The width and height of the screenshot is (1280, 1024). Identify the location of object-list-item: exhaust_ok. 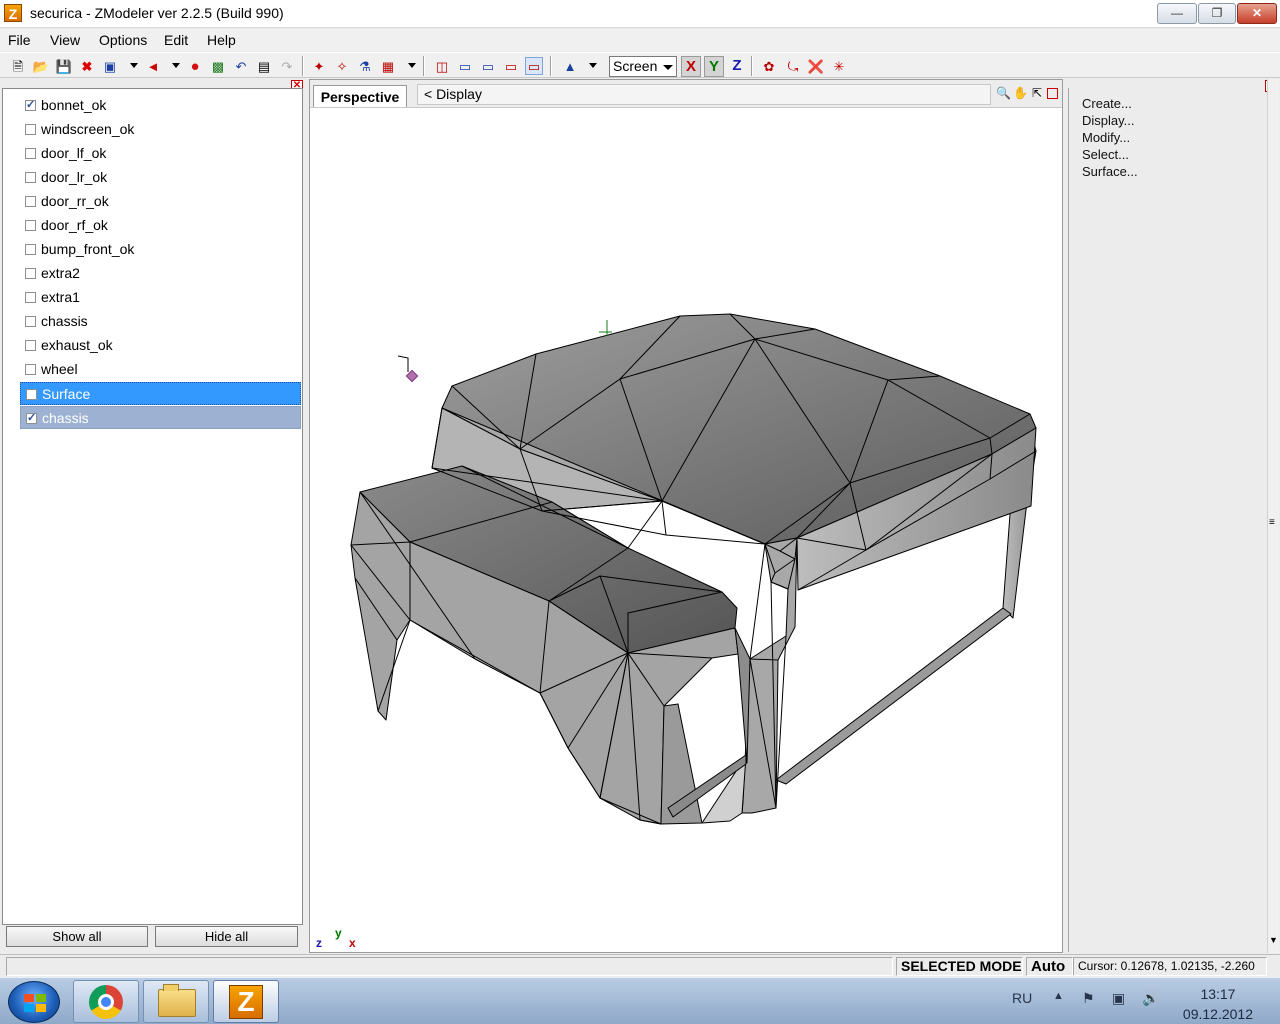
(160, 345).